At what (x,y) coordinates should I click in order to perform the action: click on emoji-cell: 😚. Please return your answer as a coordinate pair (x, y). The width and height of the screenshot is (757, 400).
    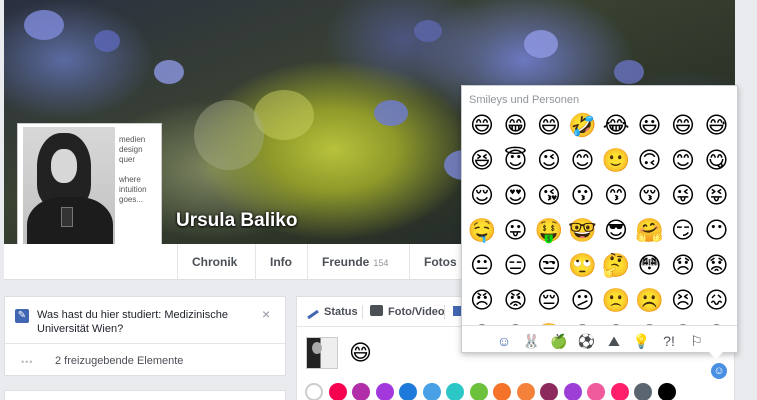
    Looking at the image, I should click on (650, 195).